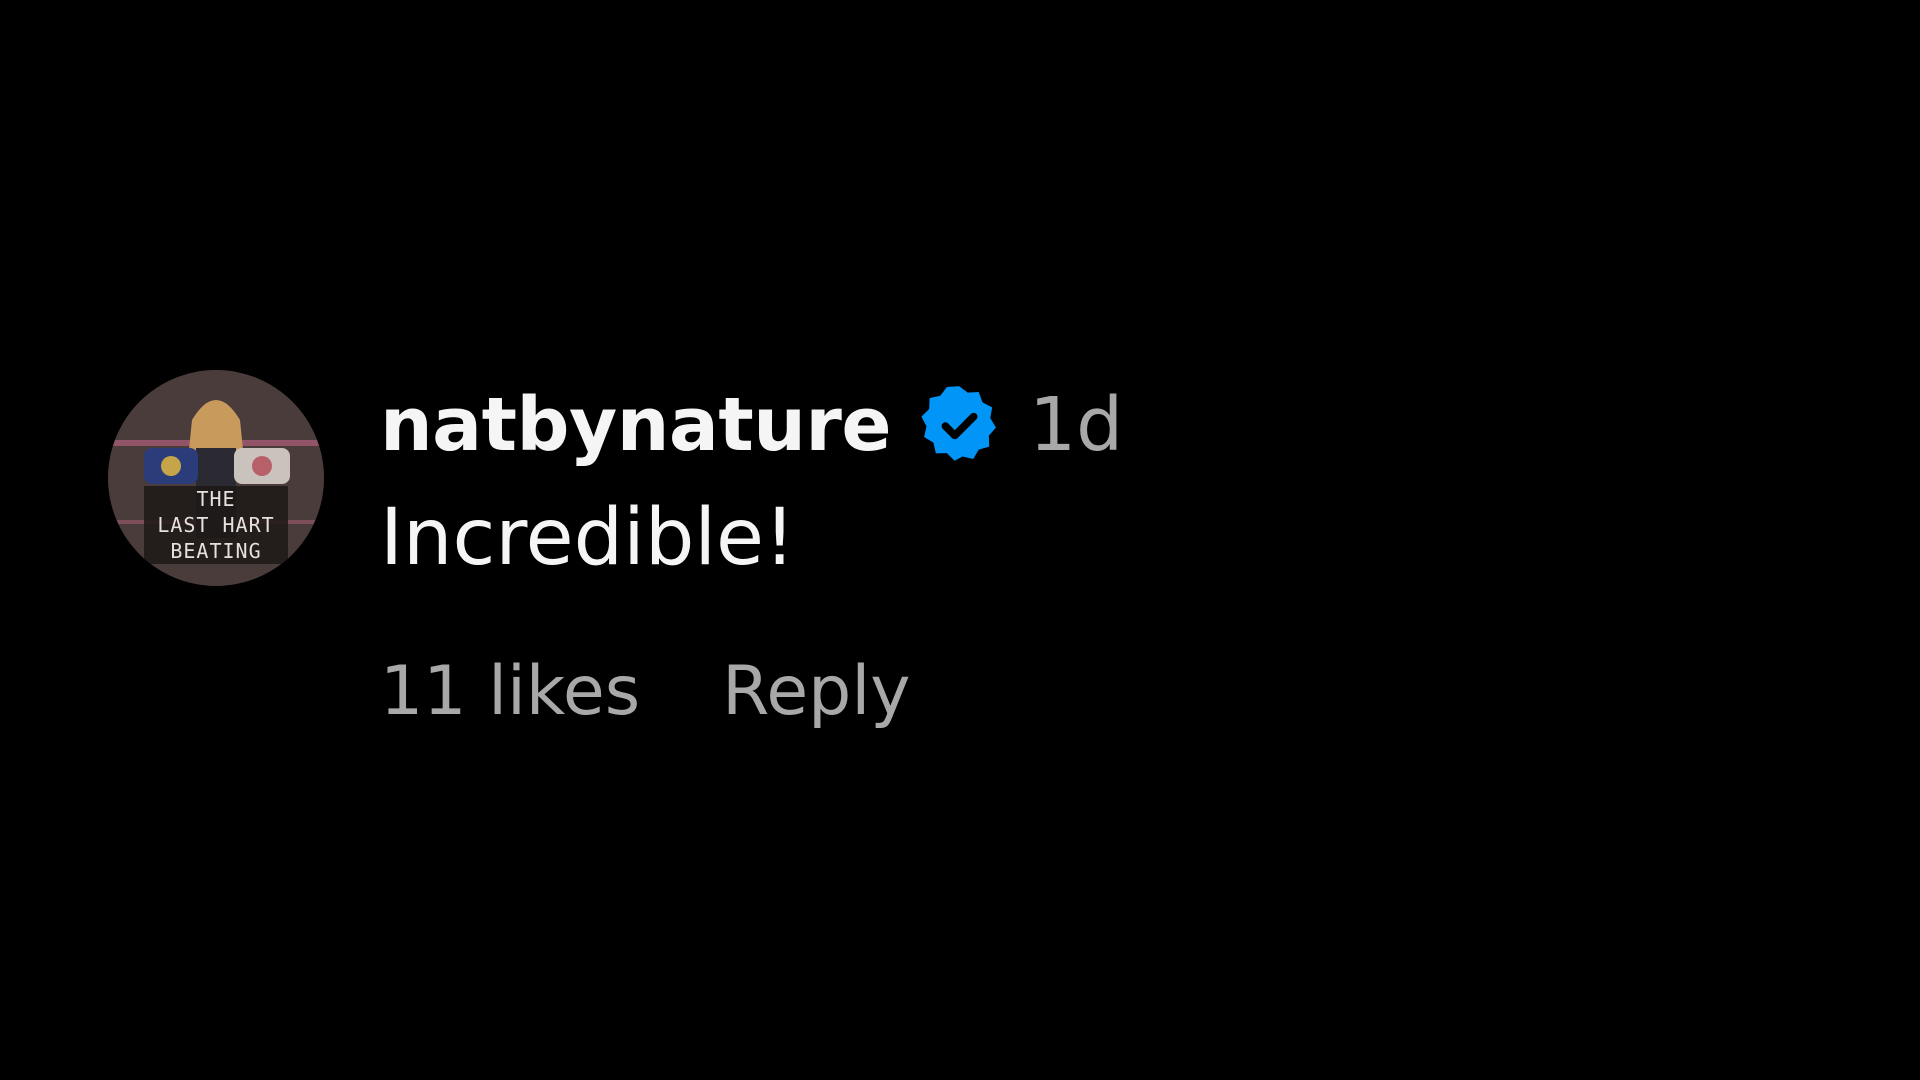 The height and width of the screenshot is (1080, 1920). Describe the element at coordinates (1076, 425) in the screenshot. I see `timestamp: 1d` at that location.